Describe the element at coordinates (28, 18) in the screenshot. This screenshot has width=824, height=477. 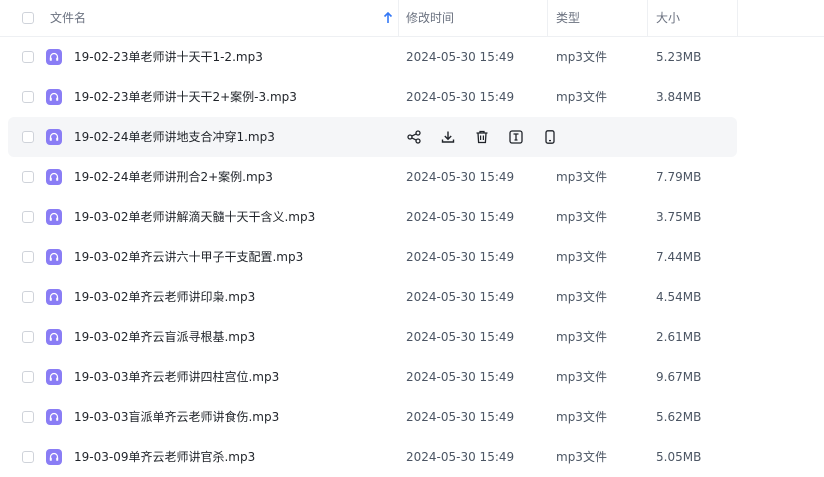
I see `select-all-checkbox` at that location.